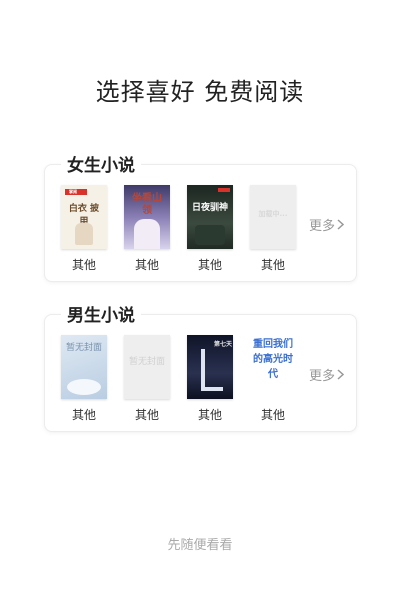 The width and height of the screenshot is (400, 600). Describe the element at coordinates (84, 217) in the screenshot. I see `book-cover: 掌阅 白衣 披甲` at that location.